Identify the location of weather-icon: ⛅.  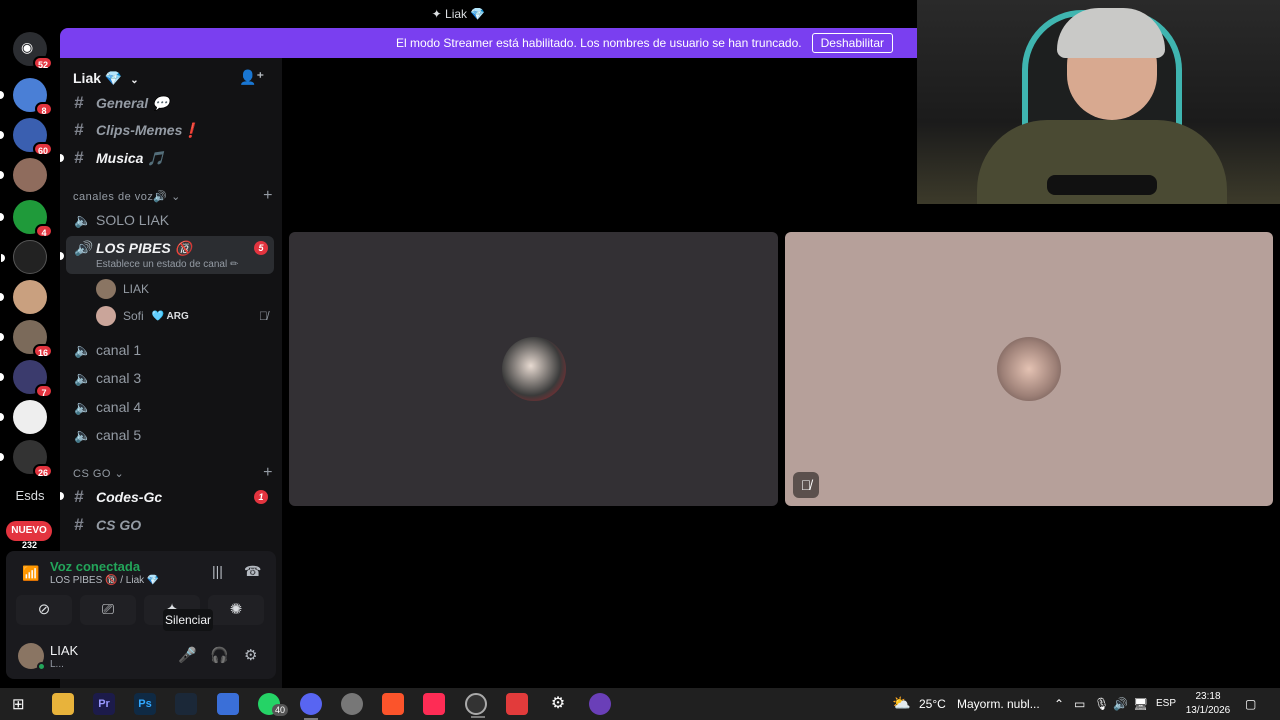
(901, 704).